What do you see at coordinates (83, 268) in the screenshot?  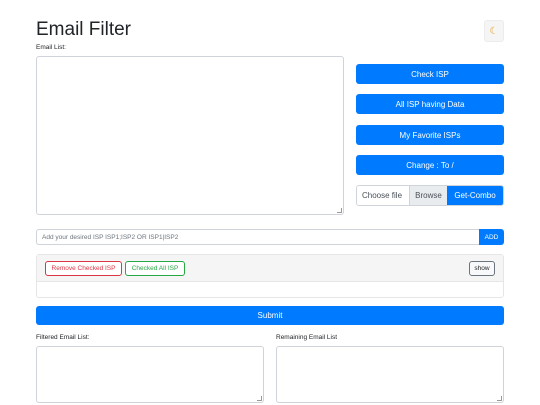 I see `remove-checked-isp-button: Remove Checked ISP` at bounding box center [83, 268].